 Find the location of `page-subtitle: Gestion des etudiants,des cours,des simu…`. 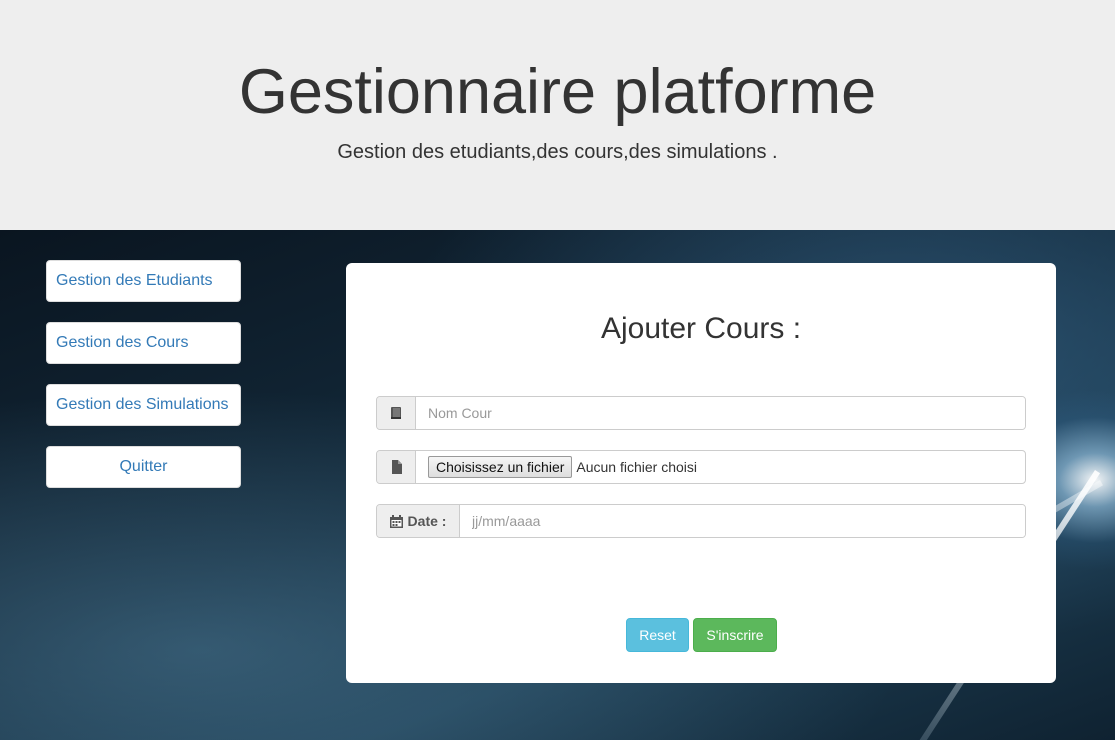

page-subtitle: Gestion des etudiants,des cours,des simu… is located at coordinates (557, 152).